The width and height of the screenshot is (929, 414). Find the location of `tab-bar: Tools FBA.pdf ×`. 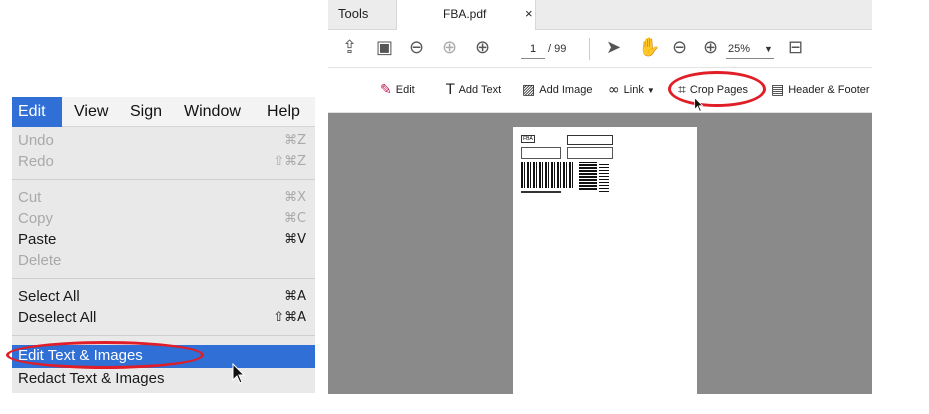

tab-bar: Tools FBA.pdf × is located at coordinates (600, 15).